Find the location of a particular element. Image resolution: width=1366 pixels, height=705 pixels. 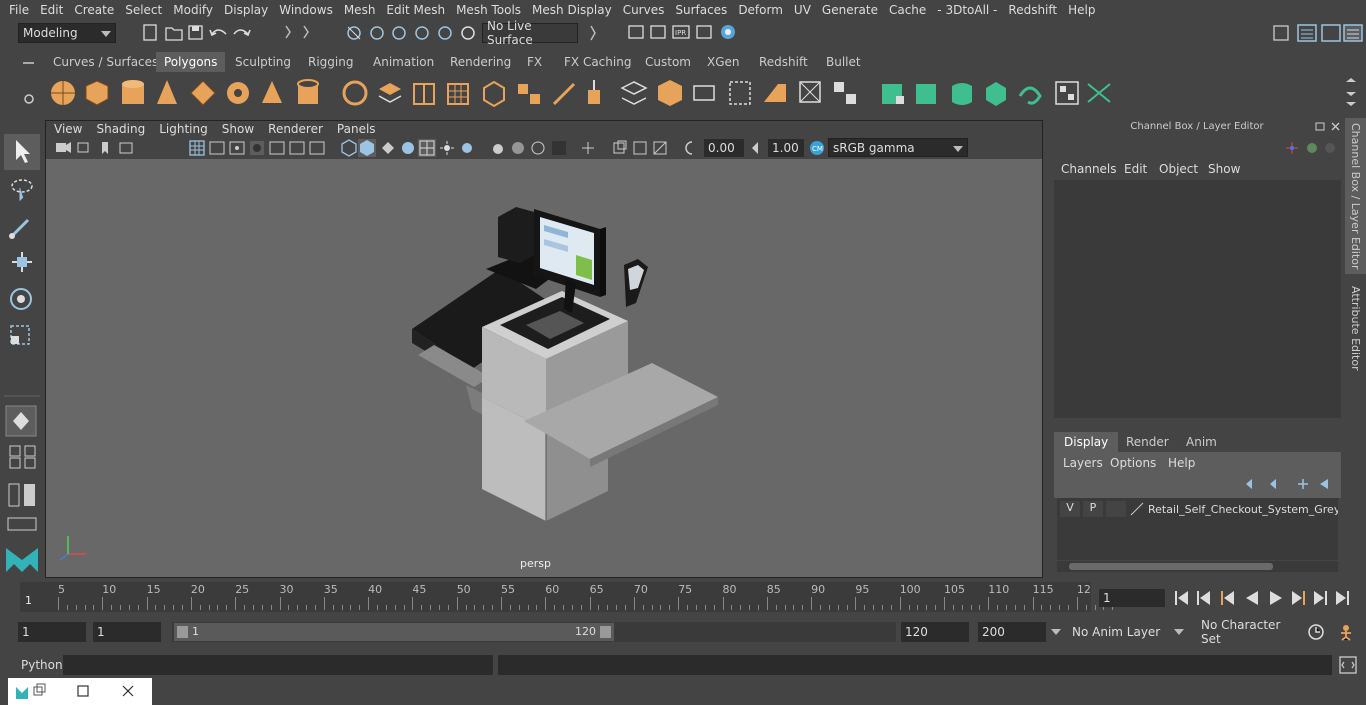

wedge-icon is located at coordinates (845, 93).